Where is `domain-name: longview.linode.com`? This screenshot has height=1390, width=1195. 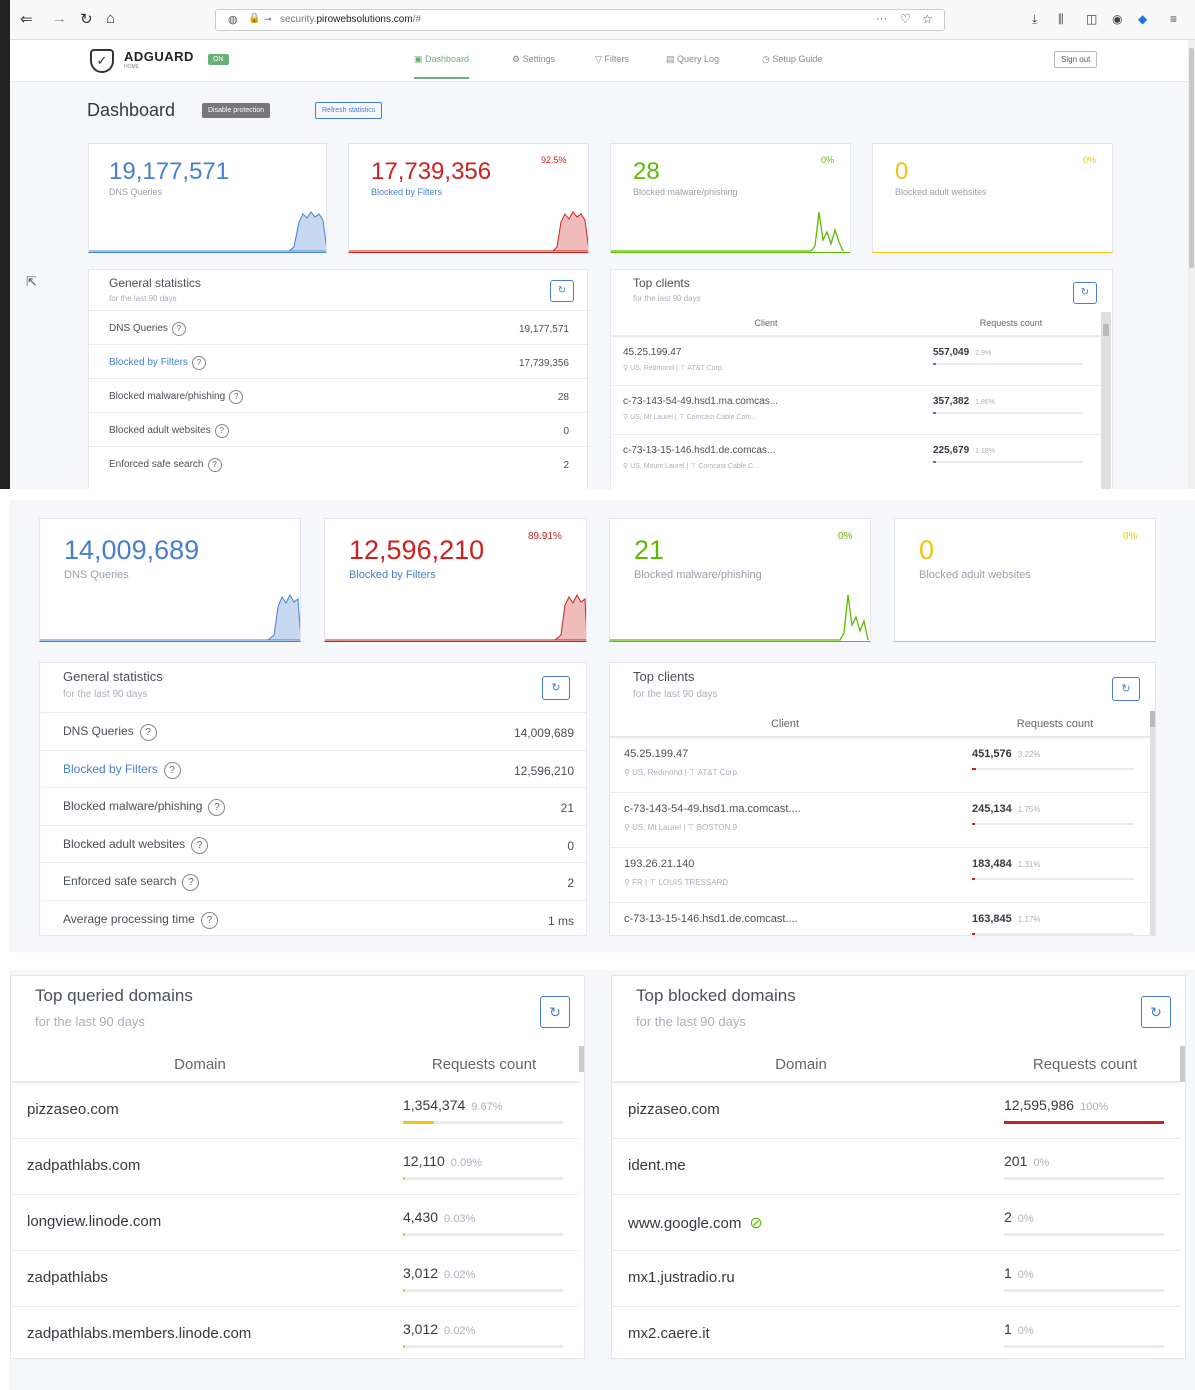
domain-name: longview.linode.com is located at coordinates (94, 1221).